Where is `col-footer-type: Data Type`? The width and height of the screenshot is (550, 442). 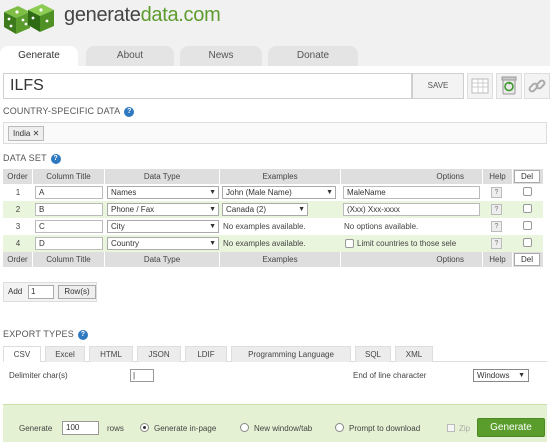 col-footer-type: Data Type is located at coordinates (162, 259).